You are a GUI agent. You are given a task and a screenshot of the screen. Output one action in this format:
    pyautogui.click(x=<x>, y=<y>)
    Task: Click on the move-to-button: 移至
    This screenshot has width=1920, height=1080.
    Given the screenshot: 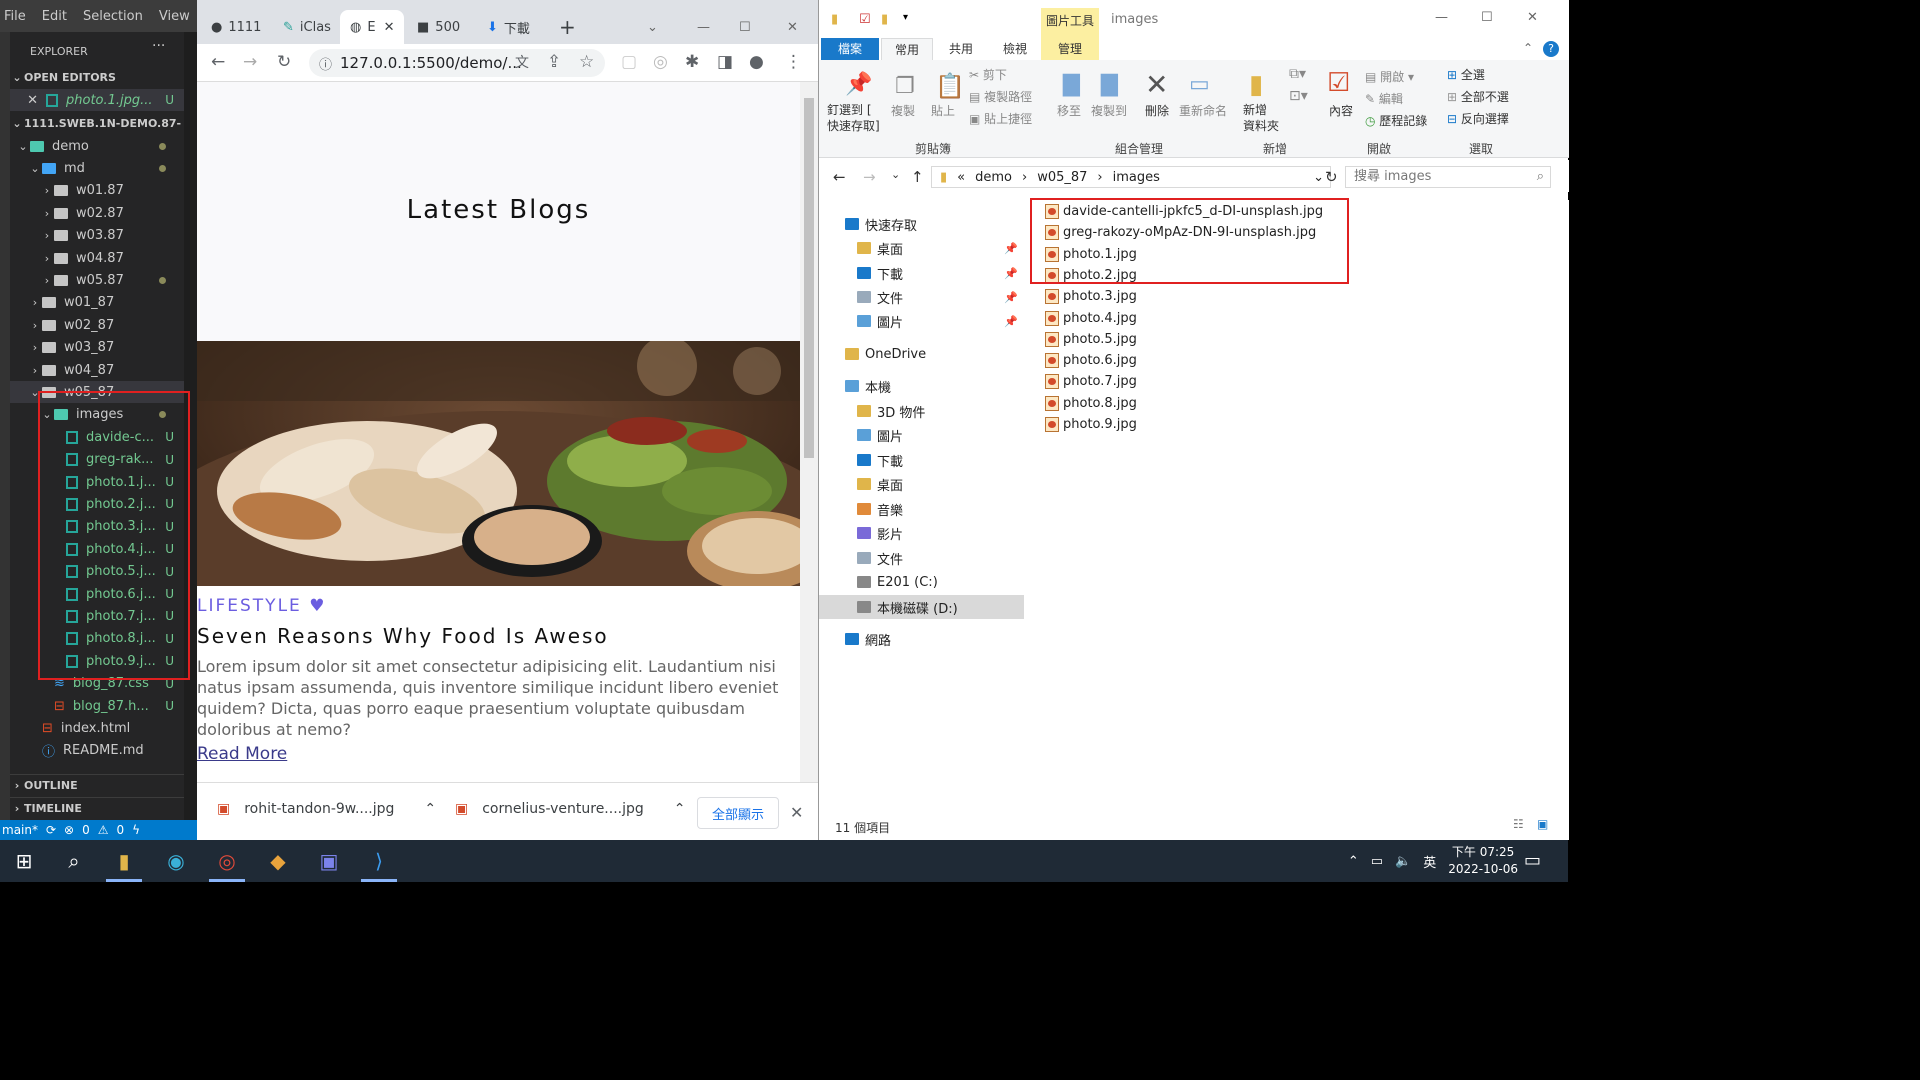 What is the action you would take?
    pyautogui.click(x=1069, y=110)
    